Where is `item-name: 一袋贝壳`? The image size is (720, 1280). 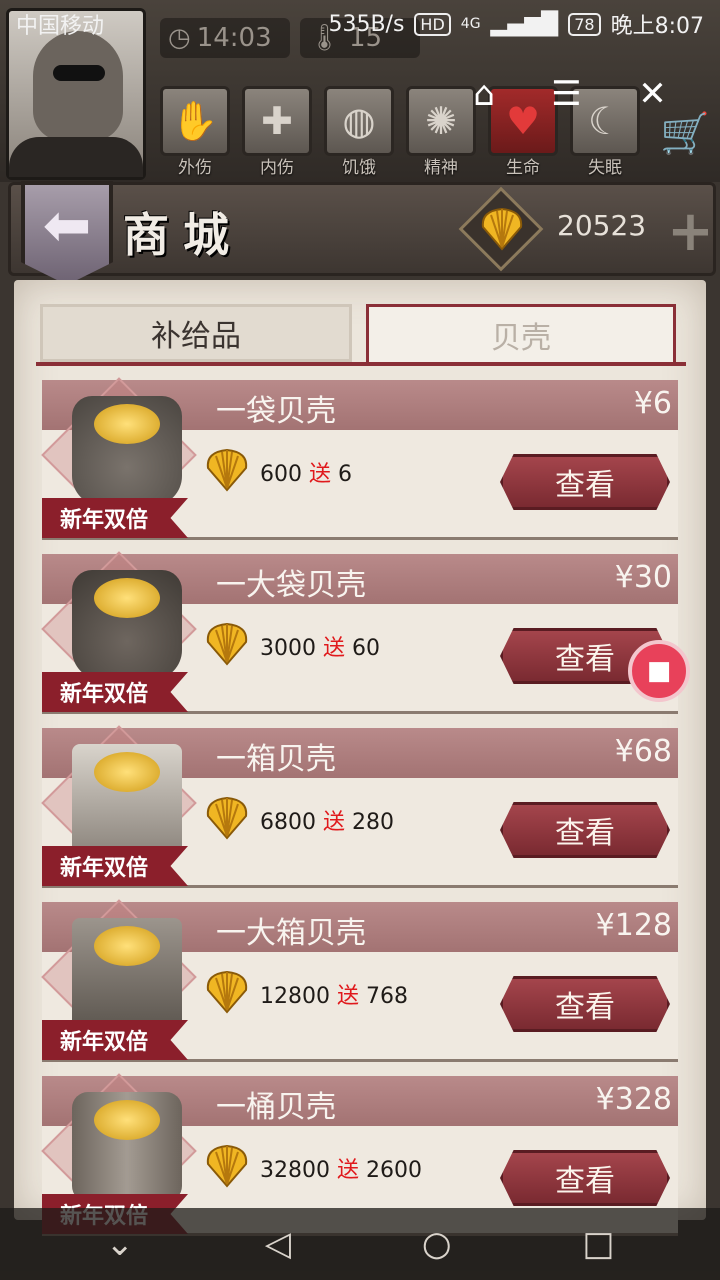 item-name: 一袋贝壳 is located at coordinates (276, 411).